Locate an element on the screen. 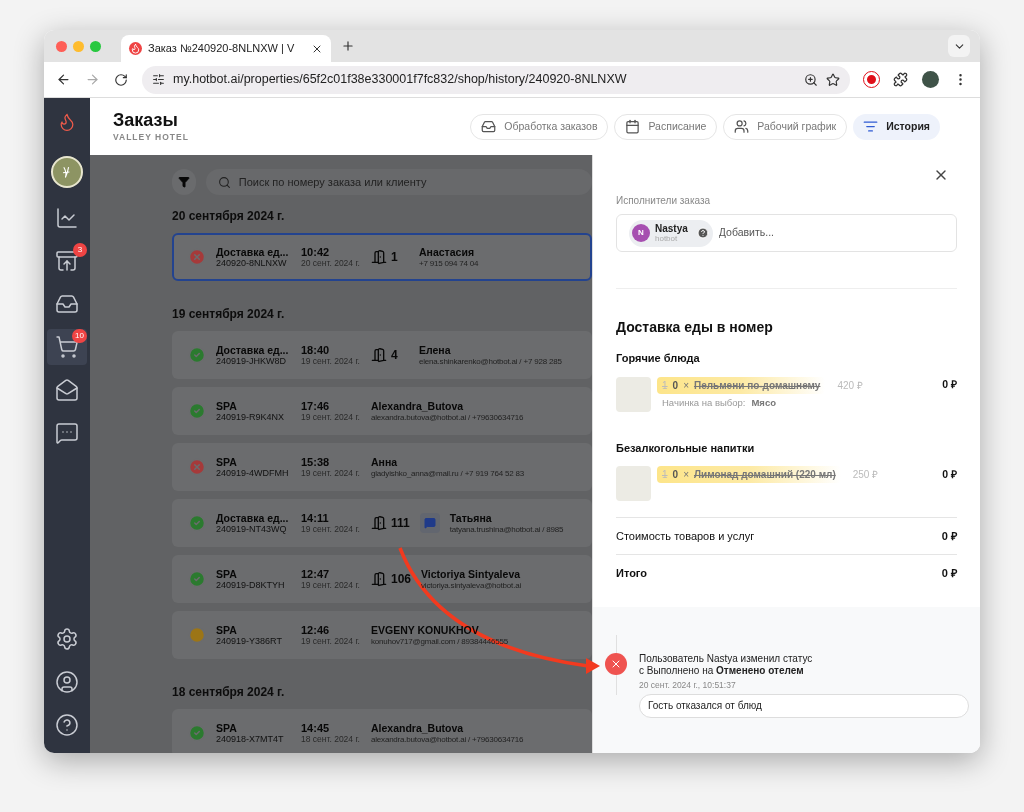  browser-tab: Заказ №240920-8NLNXW | V is located at coordinates (226, 48).